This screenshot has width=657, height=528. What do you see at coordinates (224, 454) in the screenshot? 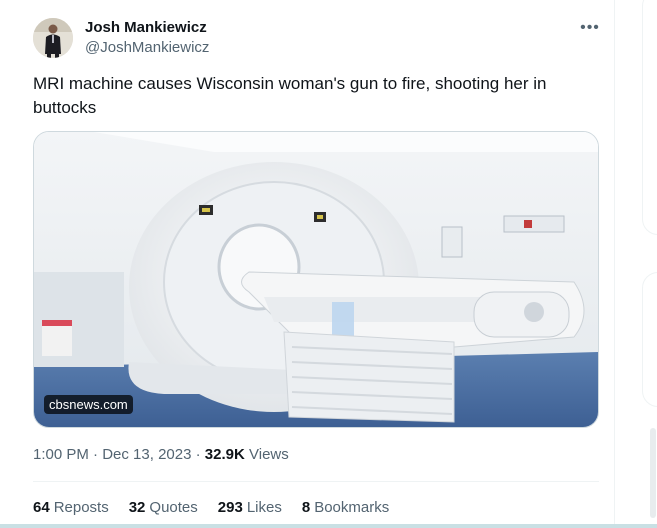
I see `views-count: 32.9K` at bounding box center [224, 454].